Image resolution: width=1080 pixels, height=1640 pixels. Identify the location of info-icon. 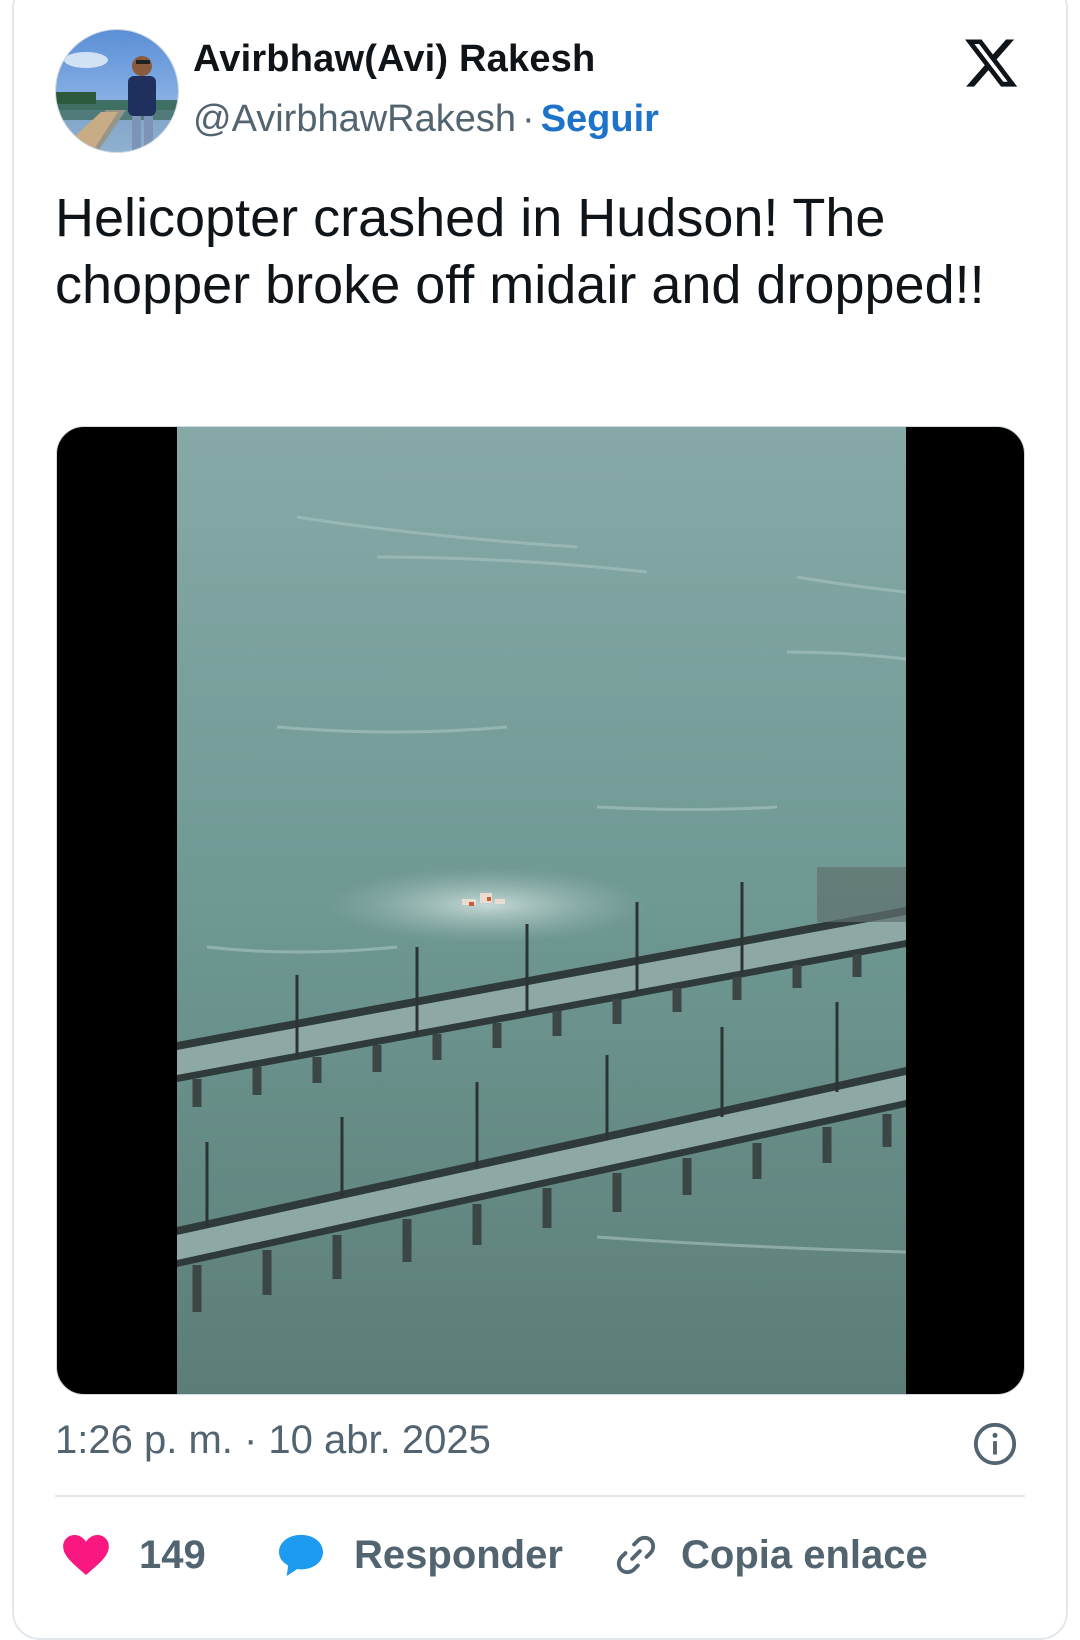
(995, 1444).